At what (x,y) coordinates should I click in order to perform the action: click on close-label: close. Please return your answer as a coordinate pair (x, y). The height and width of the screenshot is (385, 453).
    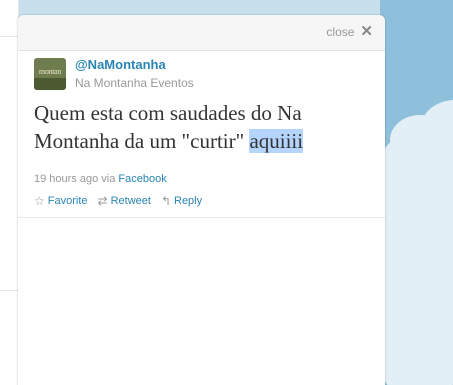
    Looking at the image, I should click on (340, 32).